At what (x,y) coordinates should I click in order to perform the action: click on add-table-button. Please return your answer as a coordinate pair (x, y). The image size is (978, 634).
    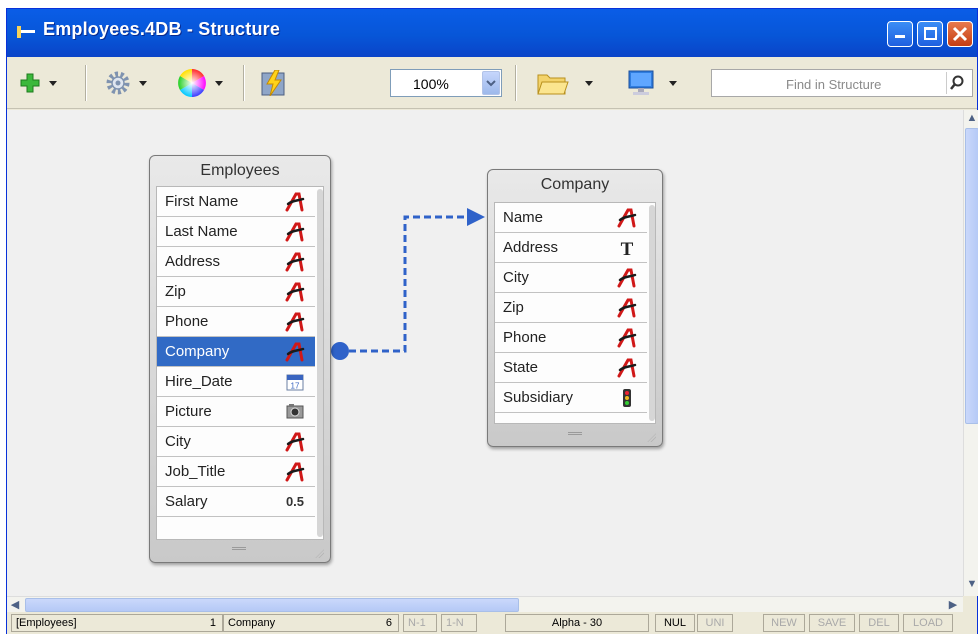
    Looking at the image, I should click on (38, 83).